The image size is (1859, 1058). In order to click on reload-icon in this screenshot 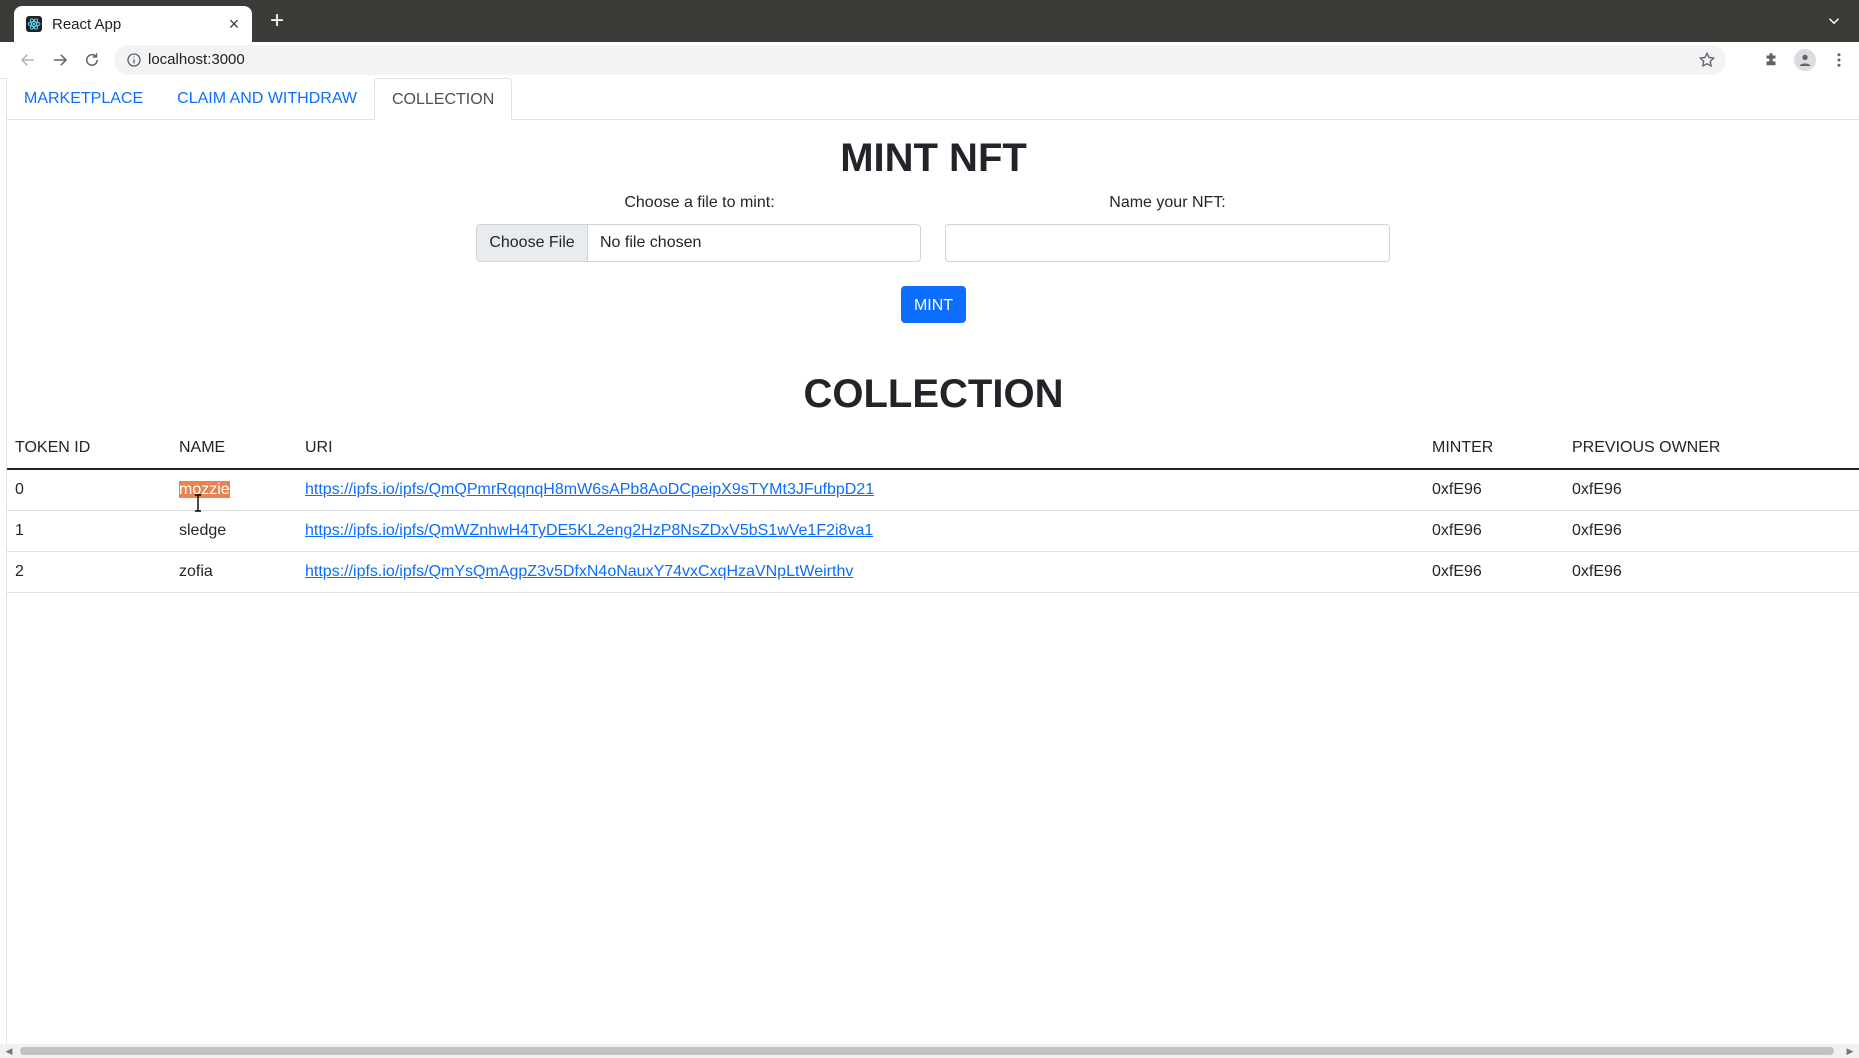, I will do `click(92, 60)`.